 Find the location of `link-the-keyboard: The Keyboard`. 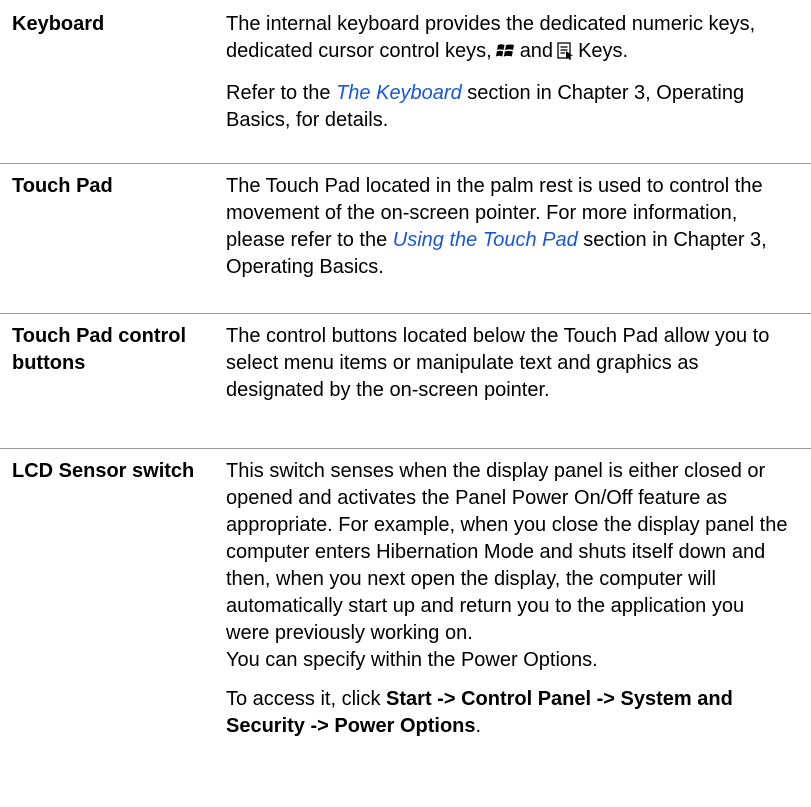

link-the-keyboard: The Keyboard is located at coordinates (399, 93).